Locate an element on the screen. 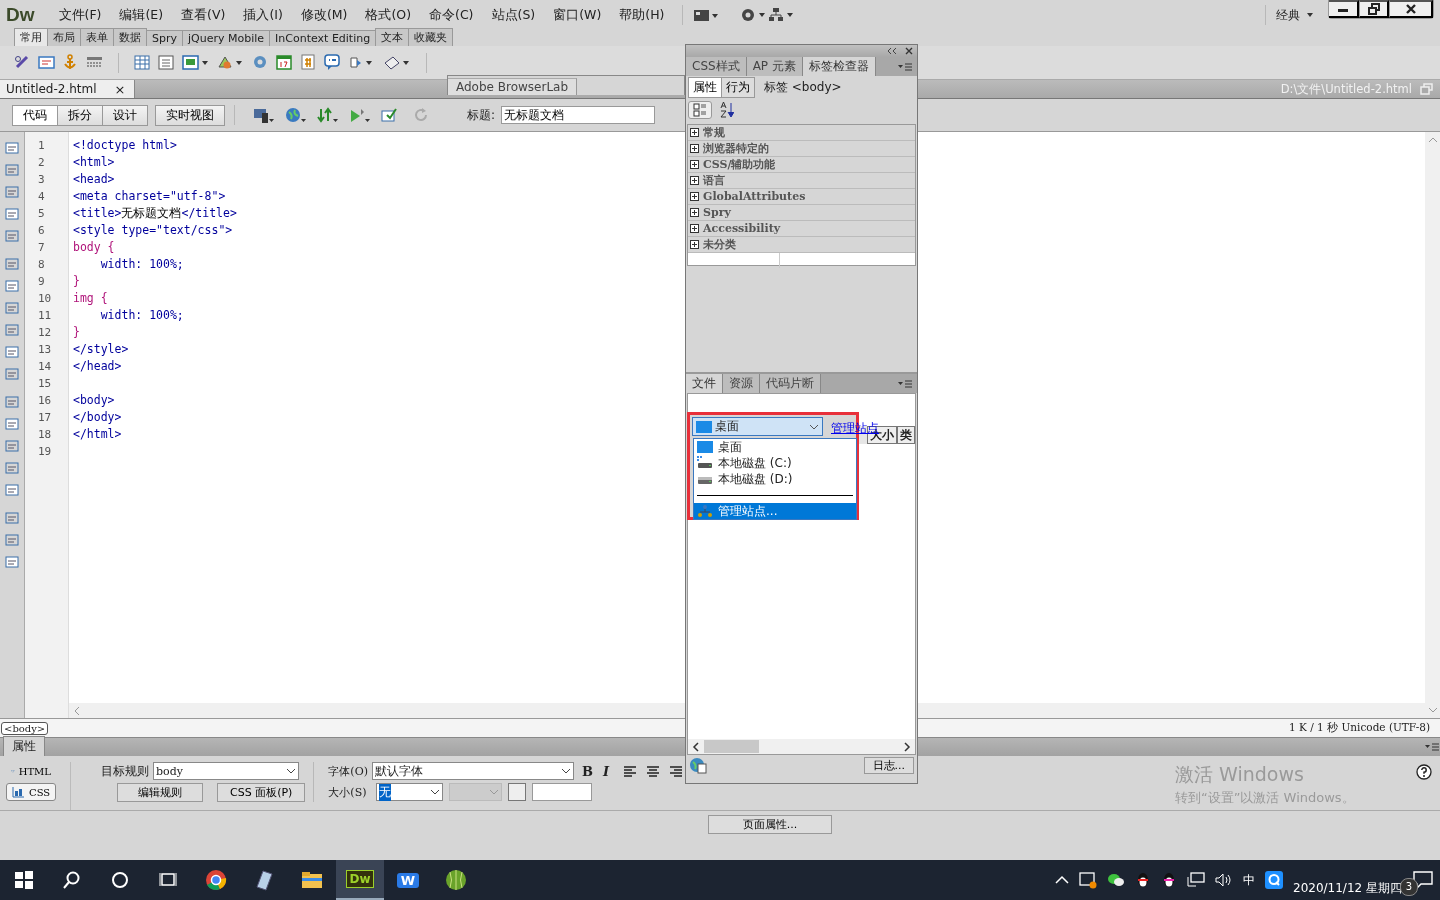 The width and height of the screenshot is (1440, 900). help-icon is located at coordinates (1424, 772).